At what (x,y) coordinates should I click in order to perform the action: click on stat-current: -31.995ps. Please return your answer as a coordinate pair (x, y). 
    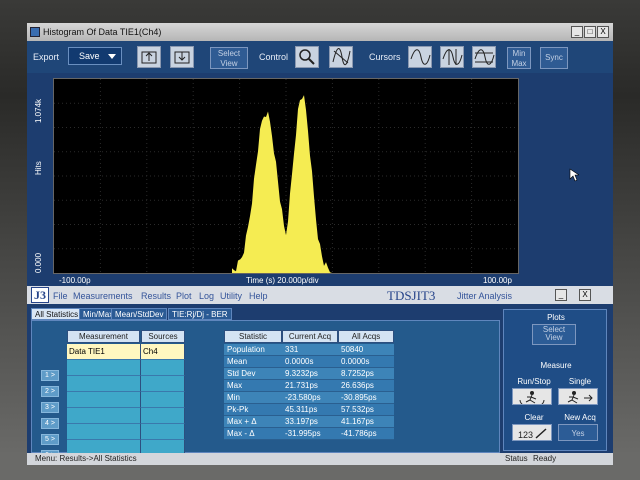
    Looking at the image, I should click on (310, 434).